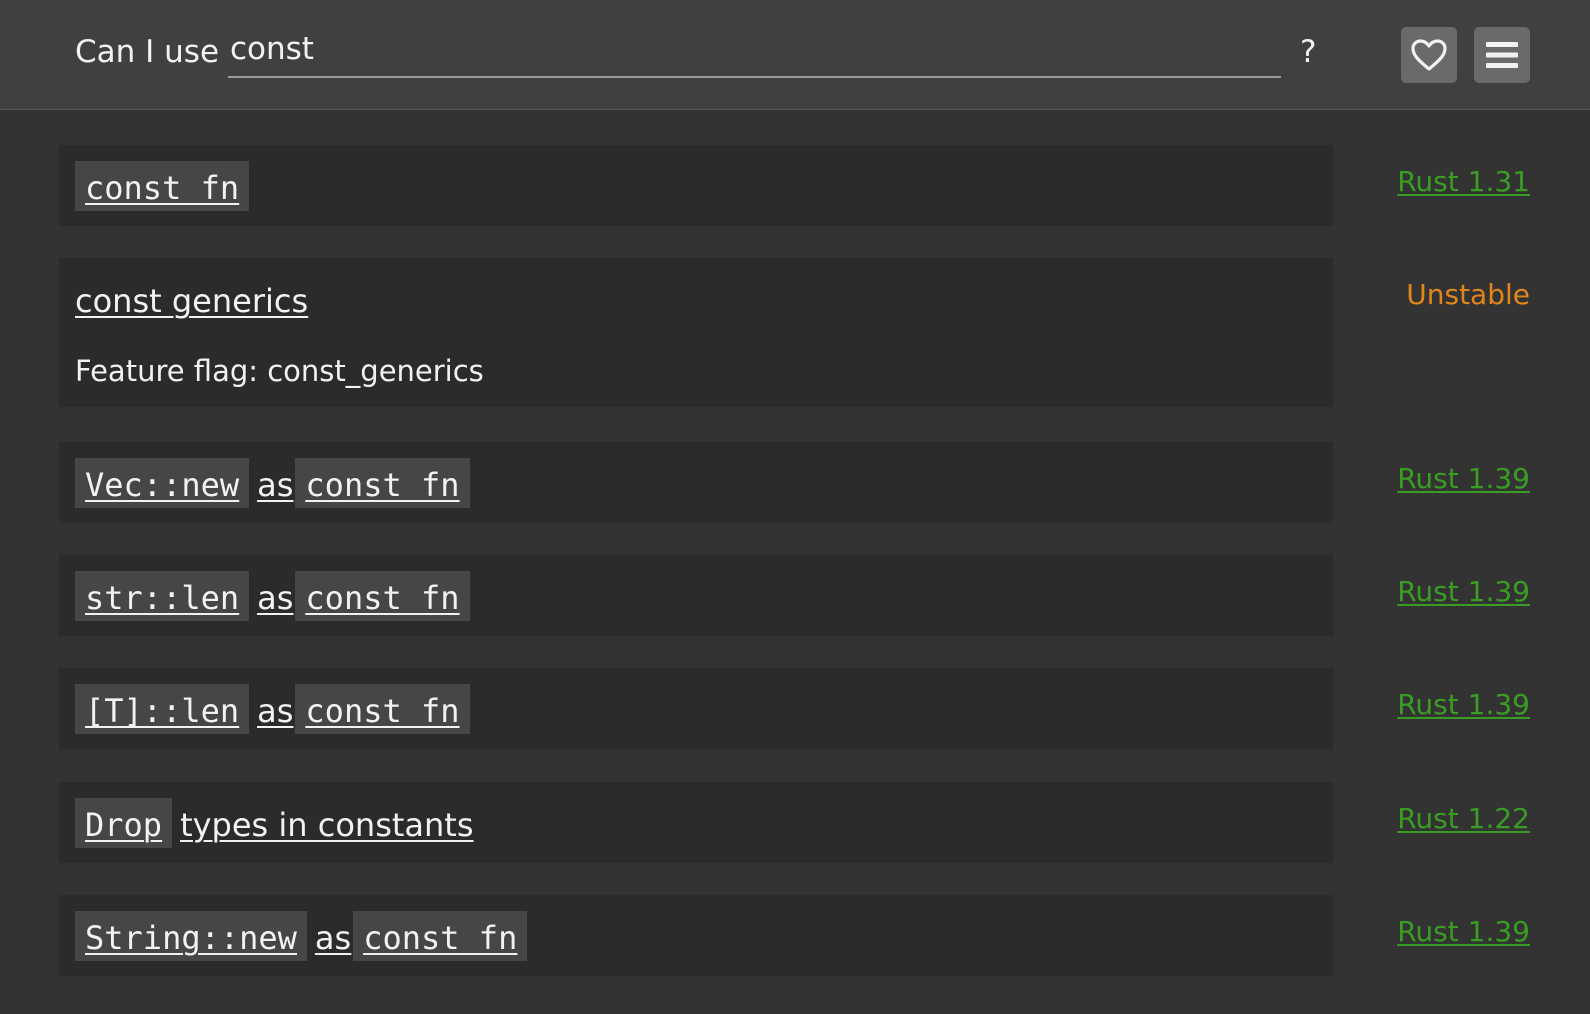  What do you see at coordinates (696, 482) in the screenshot?
I see `feature-card: Vec::new as const fn` at bounding box center [696, 482].